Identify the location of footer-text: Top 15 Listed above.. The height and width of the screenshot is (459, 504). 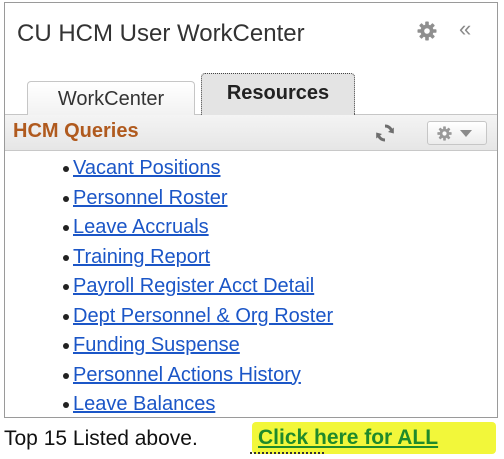
(101, 438).